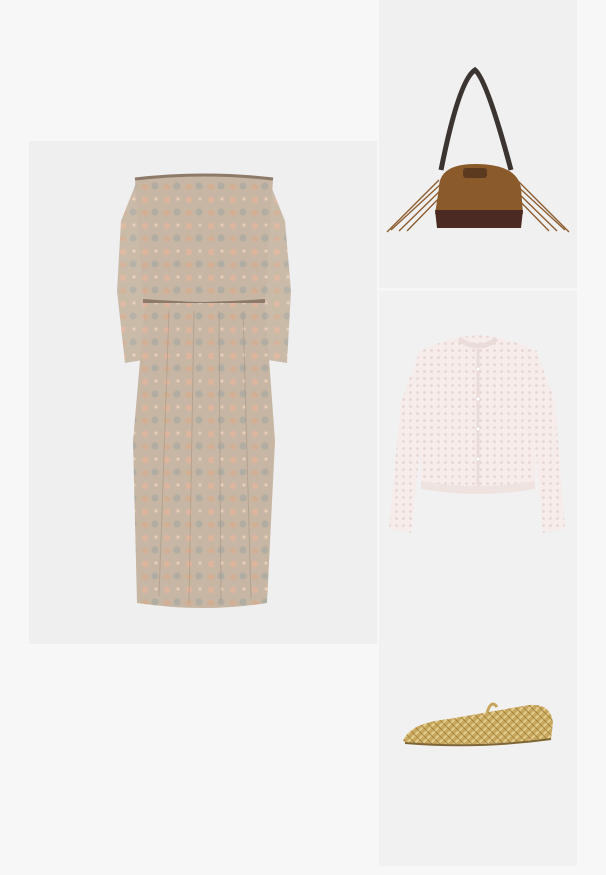 This screenshot has height=875, width=606. I want to click on paisley-maxi-dress-image, so click(204, 390).